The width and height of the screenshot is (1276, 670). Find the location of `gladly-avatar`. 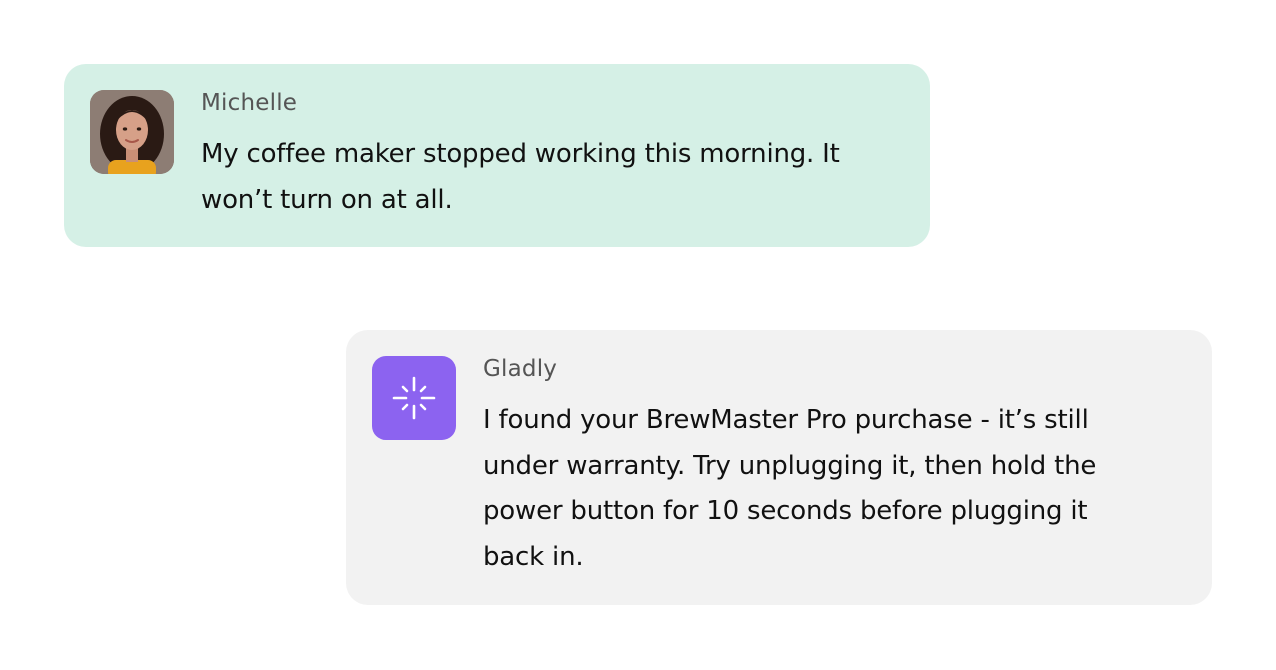

gladly-avatar is located at coordinates (414, 398).